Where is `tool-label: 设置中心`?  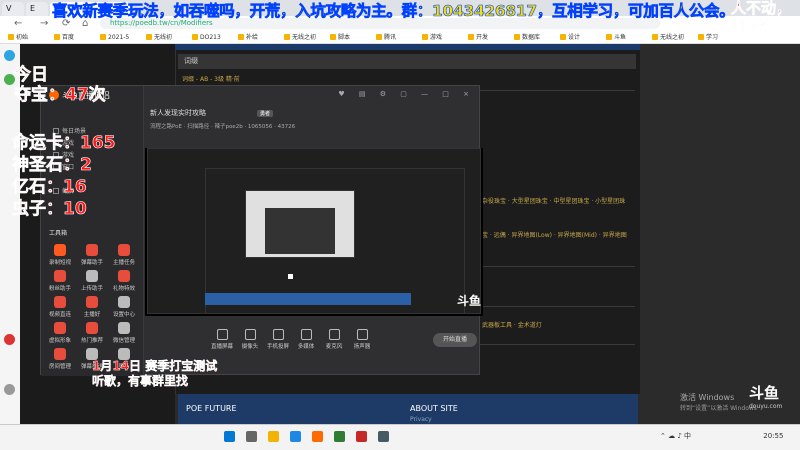
tool-label: 设置中心 is located at coordinates (123, 315).